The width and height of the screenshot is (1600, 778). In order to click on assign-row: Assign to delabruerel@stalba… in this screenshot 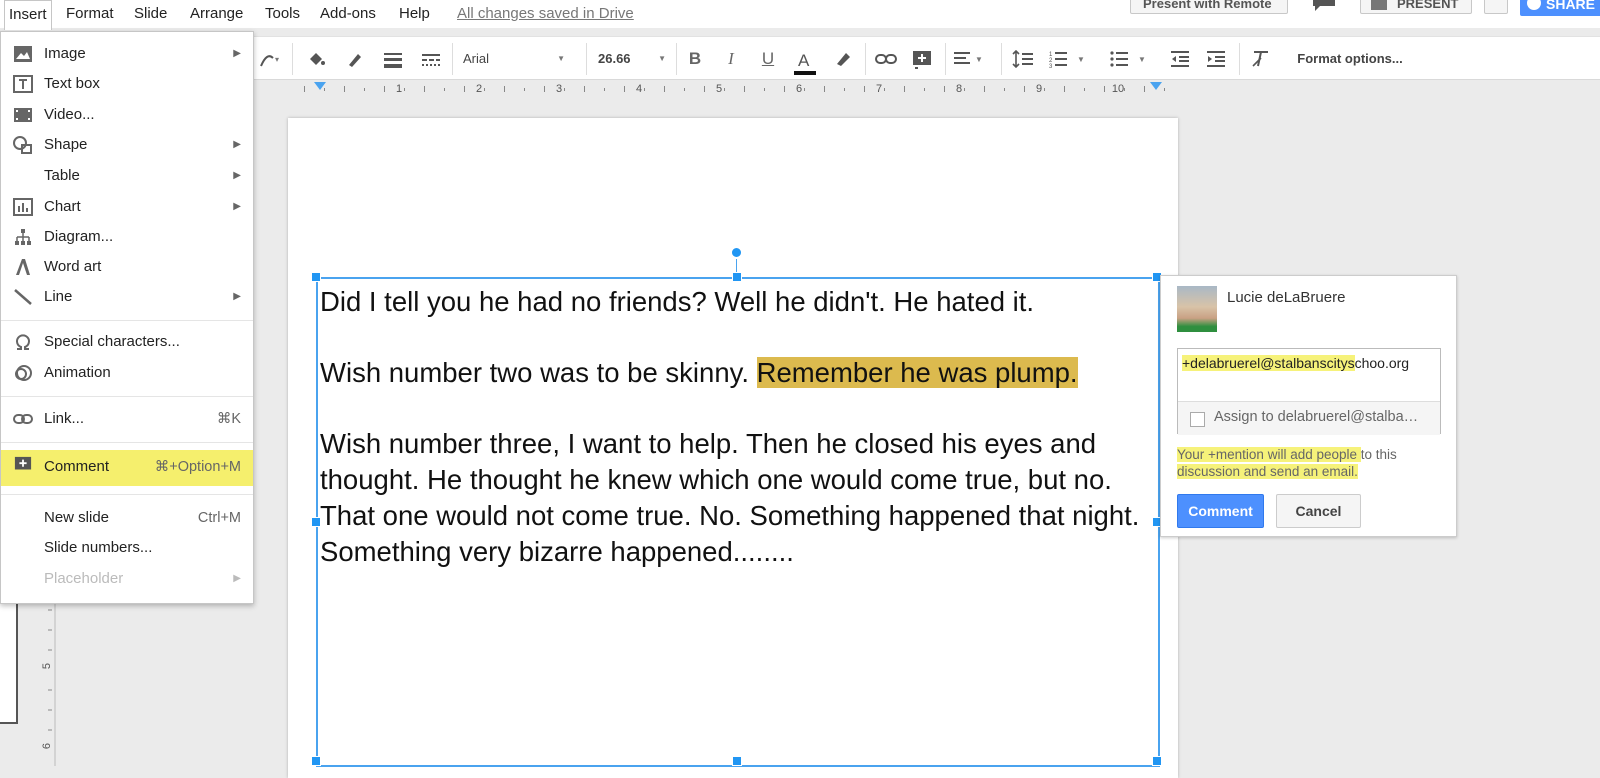, I will do `click(1309, 418)`.